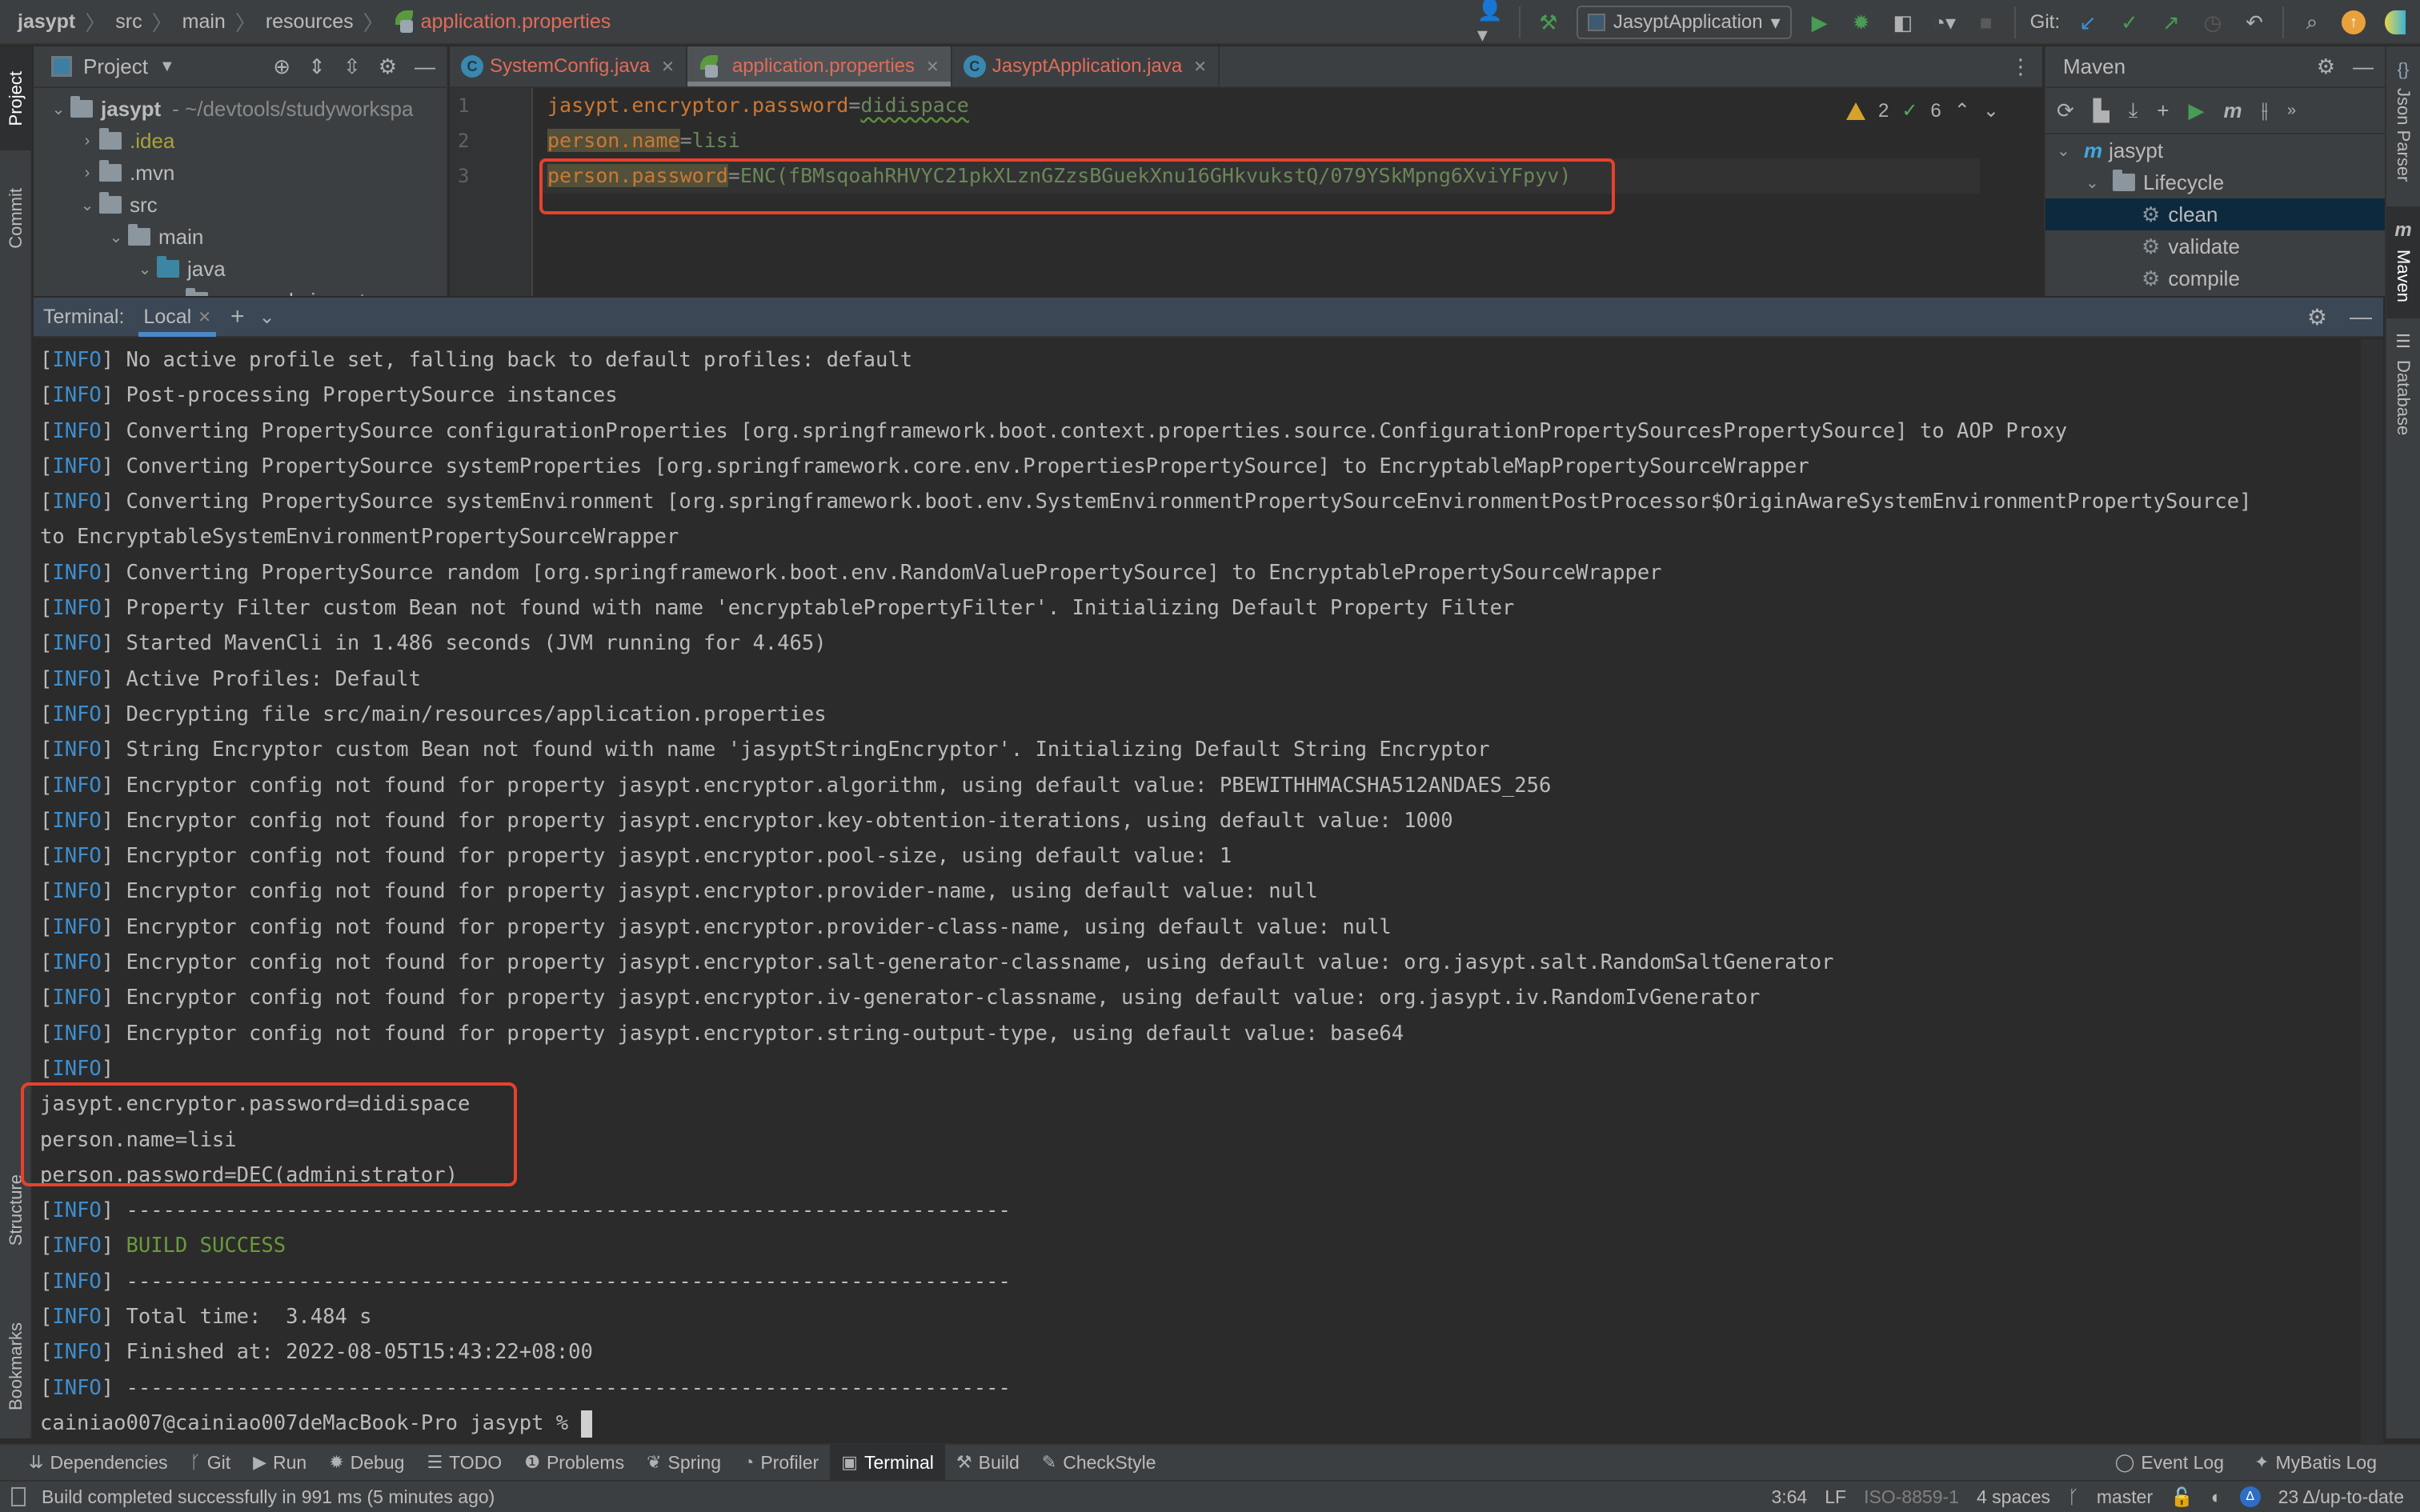 The width and height of the screenshot is (2420, 1512). Describe the element at coordinates (240, 173) in the screenshot. I see `tree-item-mvn: › .mvn` at that location.